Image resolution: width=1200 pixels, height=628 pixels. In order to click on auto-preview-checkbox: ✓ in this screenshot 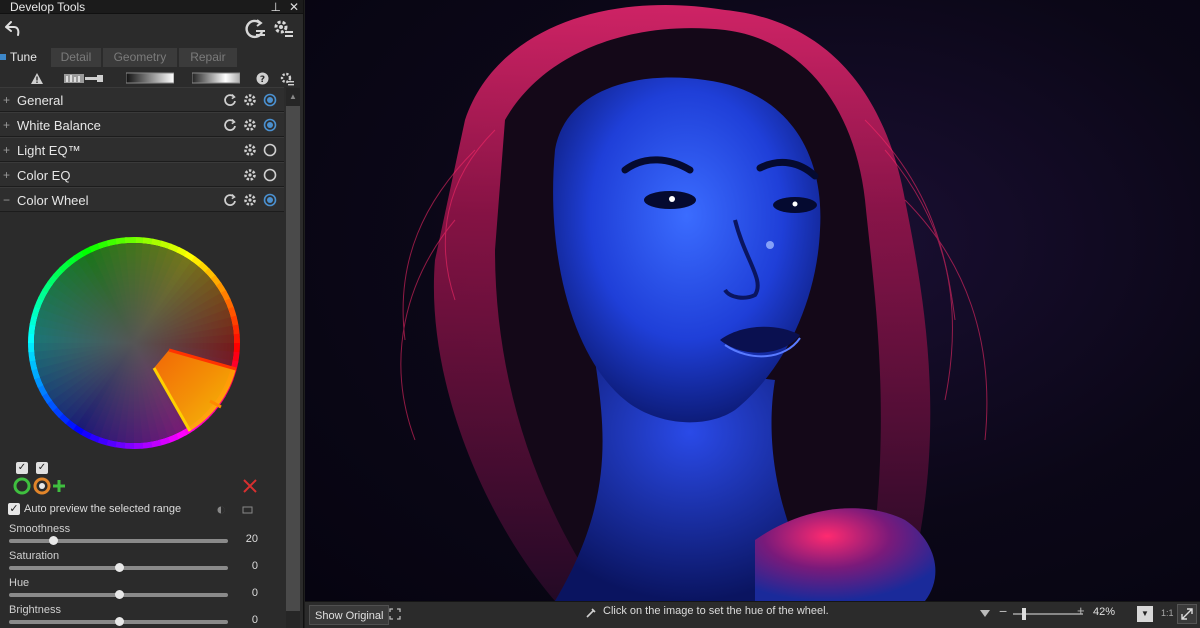, I will do `click(14, 509)`.